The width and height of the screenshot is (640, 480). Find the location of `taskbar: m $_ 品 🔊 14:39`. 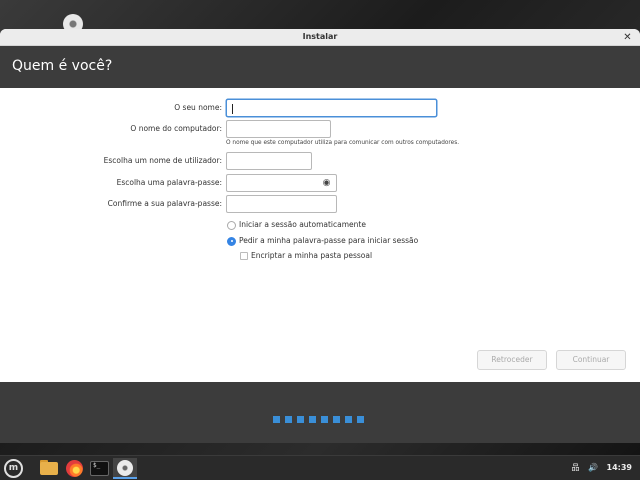

taskbar: m $_ 品 🔊 14:39 is located at coordinates (320, 467).